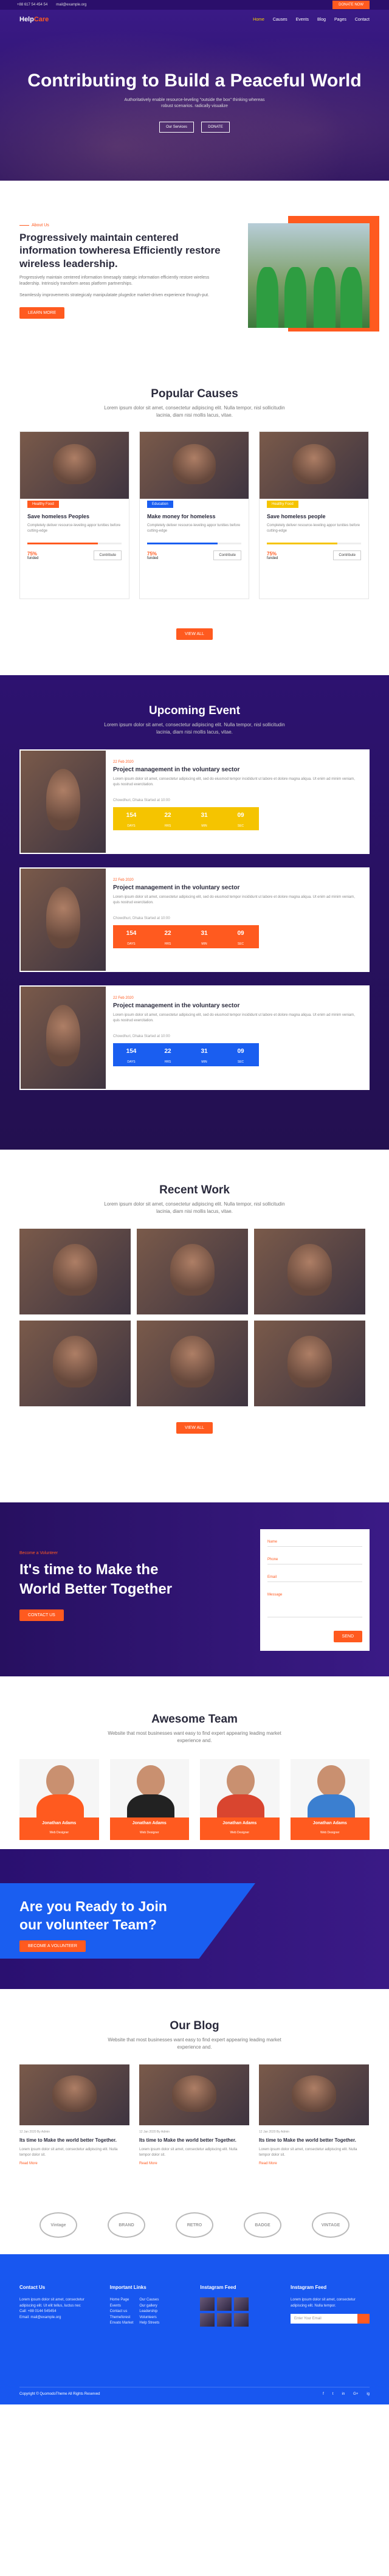 The width and height of the screenshot is (389, 2576). I want to click on footer-link: Help Streets, so click(149, 2324).